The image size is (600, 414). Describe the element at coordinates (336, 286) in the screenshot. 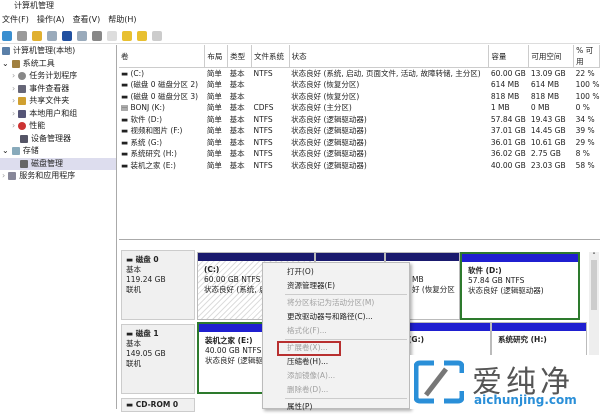

I see `menu-item-explorer: 资源管理器(E)` at that location.